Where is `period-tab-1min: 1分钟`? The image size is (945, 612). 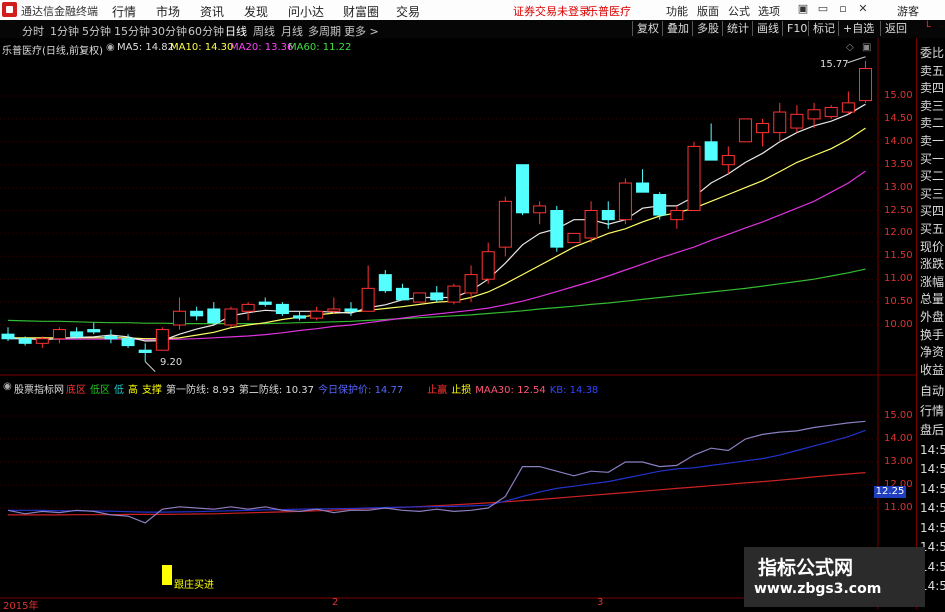 period-tab-1min: 1分钟 is located at coordinates (64, 31).